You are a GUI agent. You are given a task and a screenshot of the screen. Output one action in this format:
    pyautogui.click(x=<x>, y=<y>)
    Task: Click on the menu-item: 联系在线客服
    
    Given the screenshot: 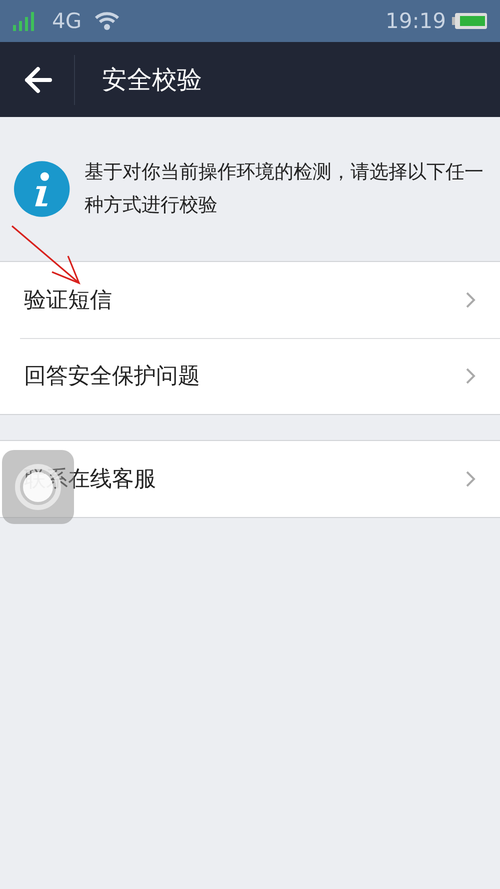 What is the action you would take?
    pyautogui.click(x=250, y=479)
    